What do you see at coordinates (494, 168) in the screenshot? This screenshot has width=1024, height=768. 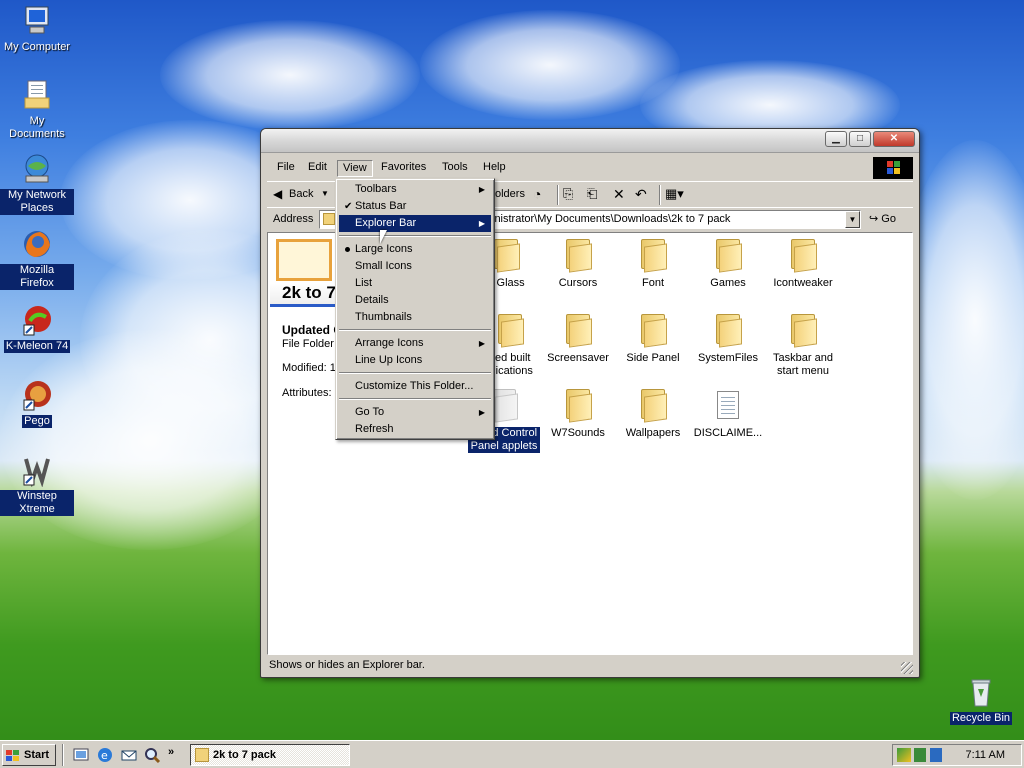 I see `menu-help: Help` at bounding box center [494, 168].